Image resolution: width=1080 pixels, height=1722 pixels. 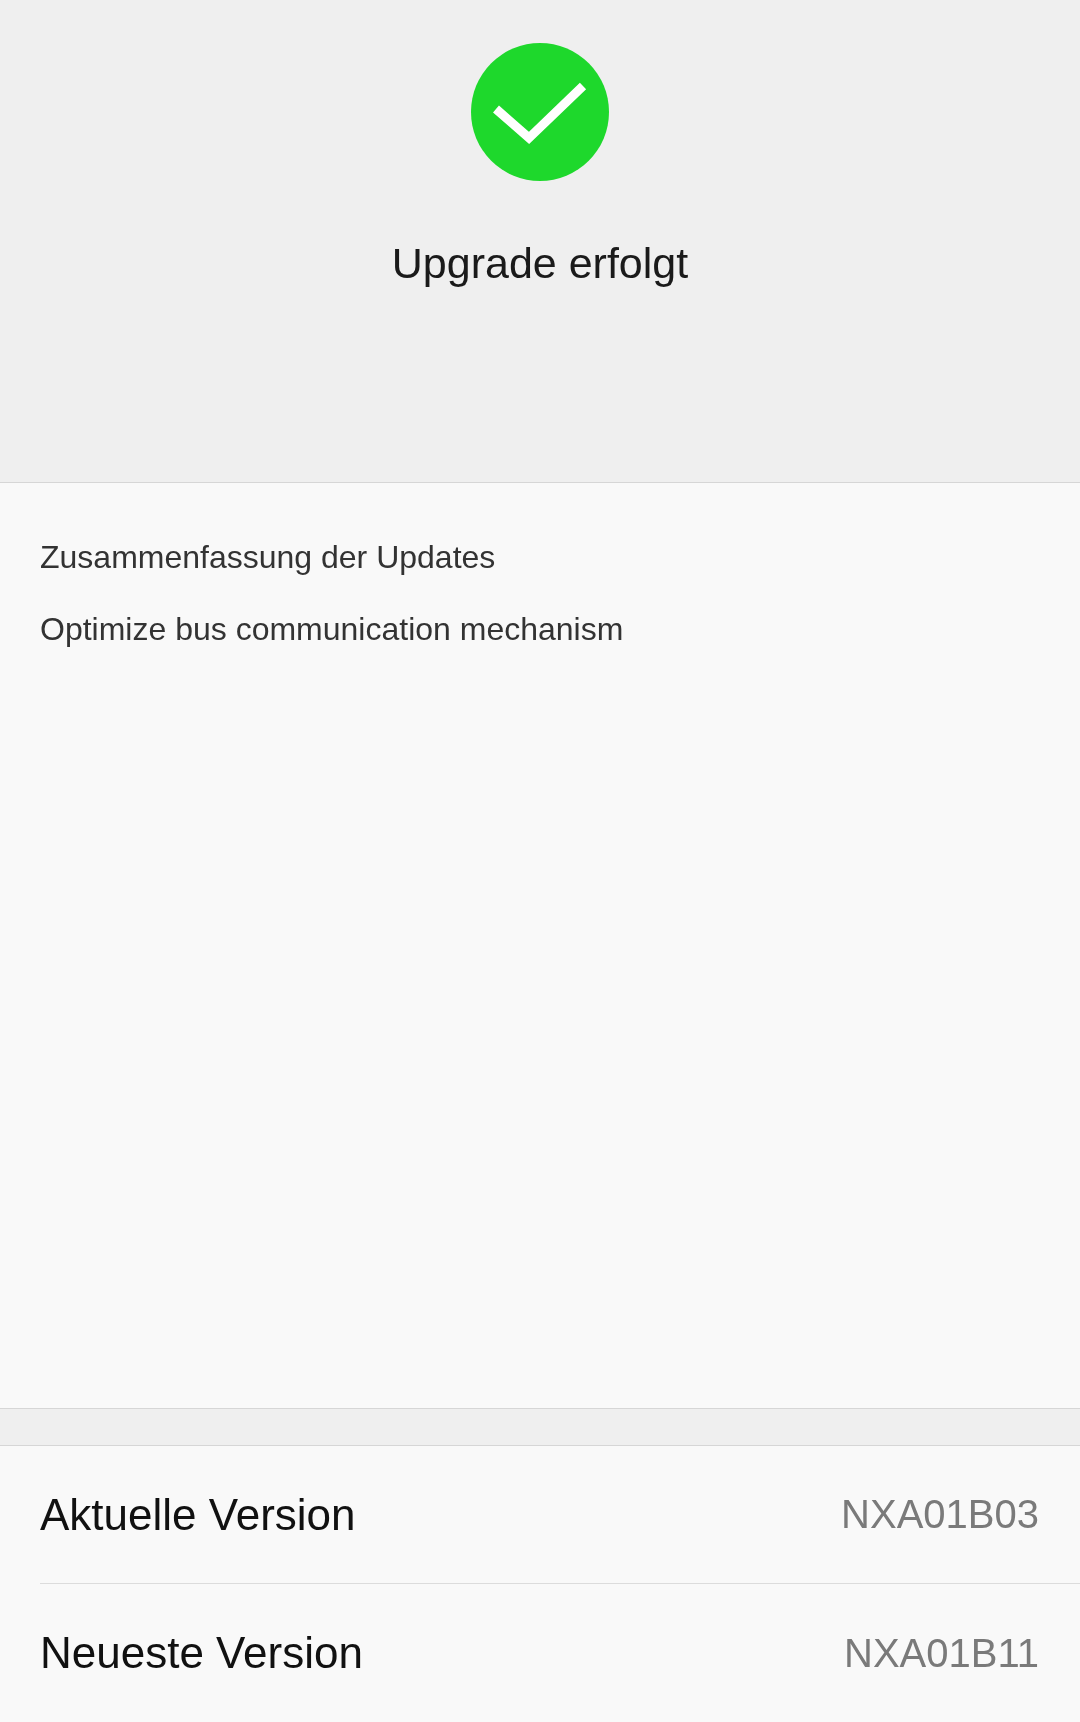 What do you see at coordinates (268, 556) in the screenshot?
I see `summary-heading: Zusammenfassung der Updates` at bounding box center [268, 556].